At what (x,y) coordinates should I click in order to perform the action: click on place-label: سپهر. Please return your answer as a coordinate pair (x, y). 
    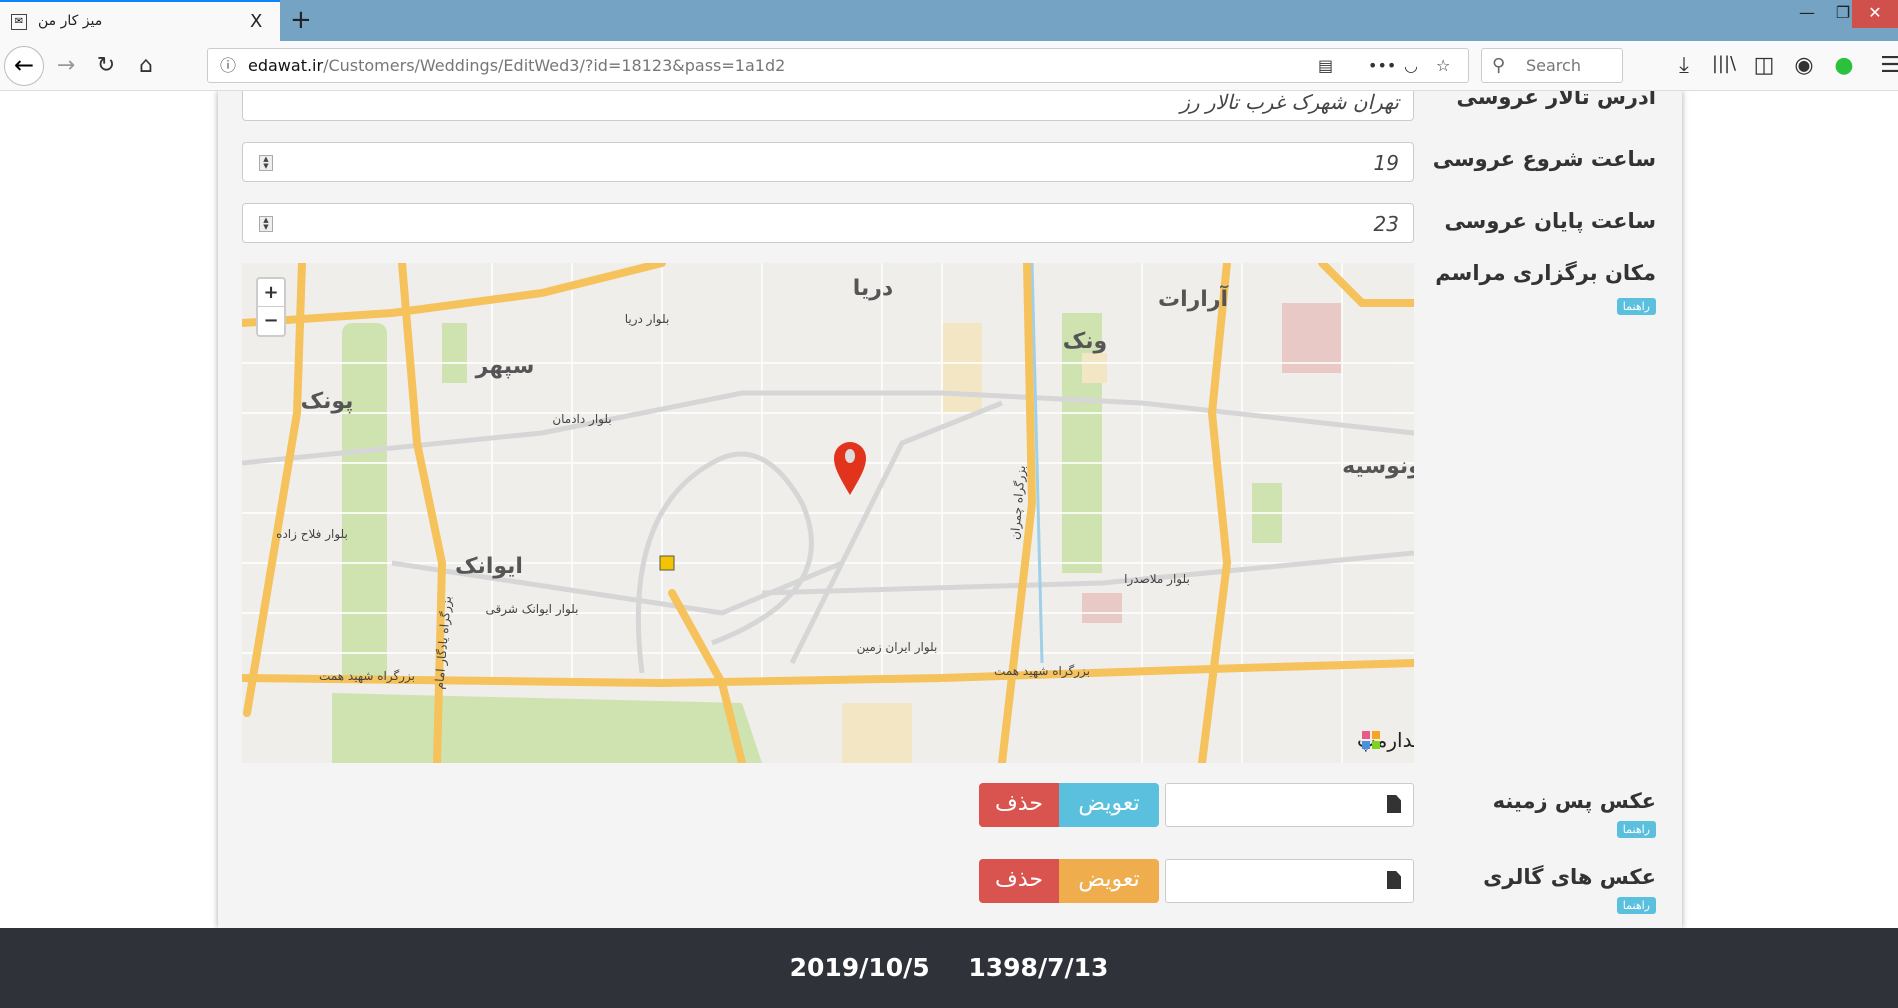
    Looking at the image, I should click on (505, 366).